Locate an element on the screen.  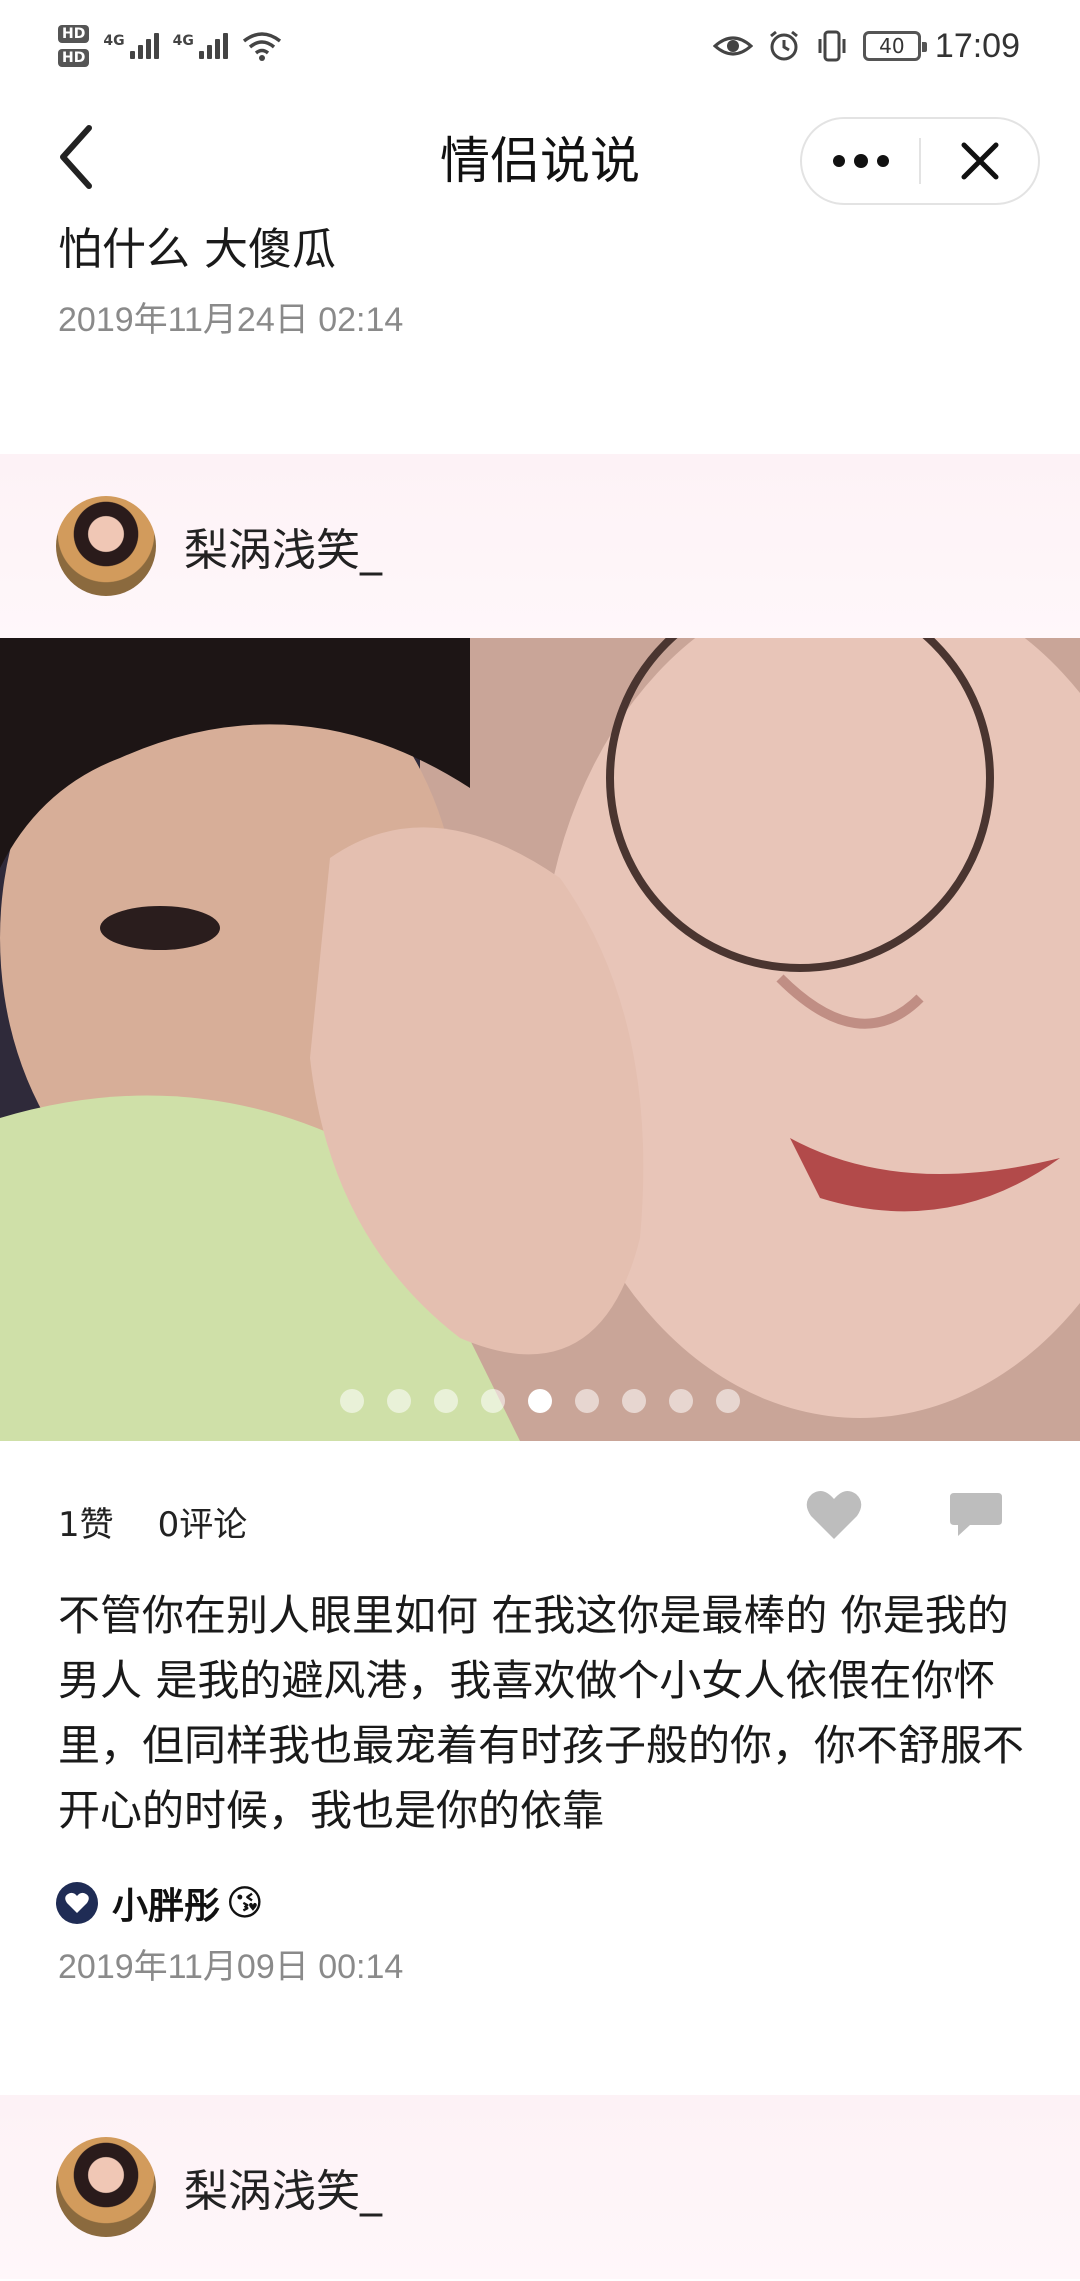
signal-2-icon: 4G is located at coordinates (200, 46).